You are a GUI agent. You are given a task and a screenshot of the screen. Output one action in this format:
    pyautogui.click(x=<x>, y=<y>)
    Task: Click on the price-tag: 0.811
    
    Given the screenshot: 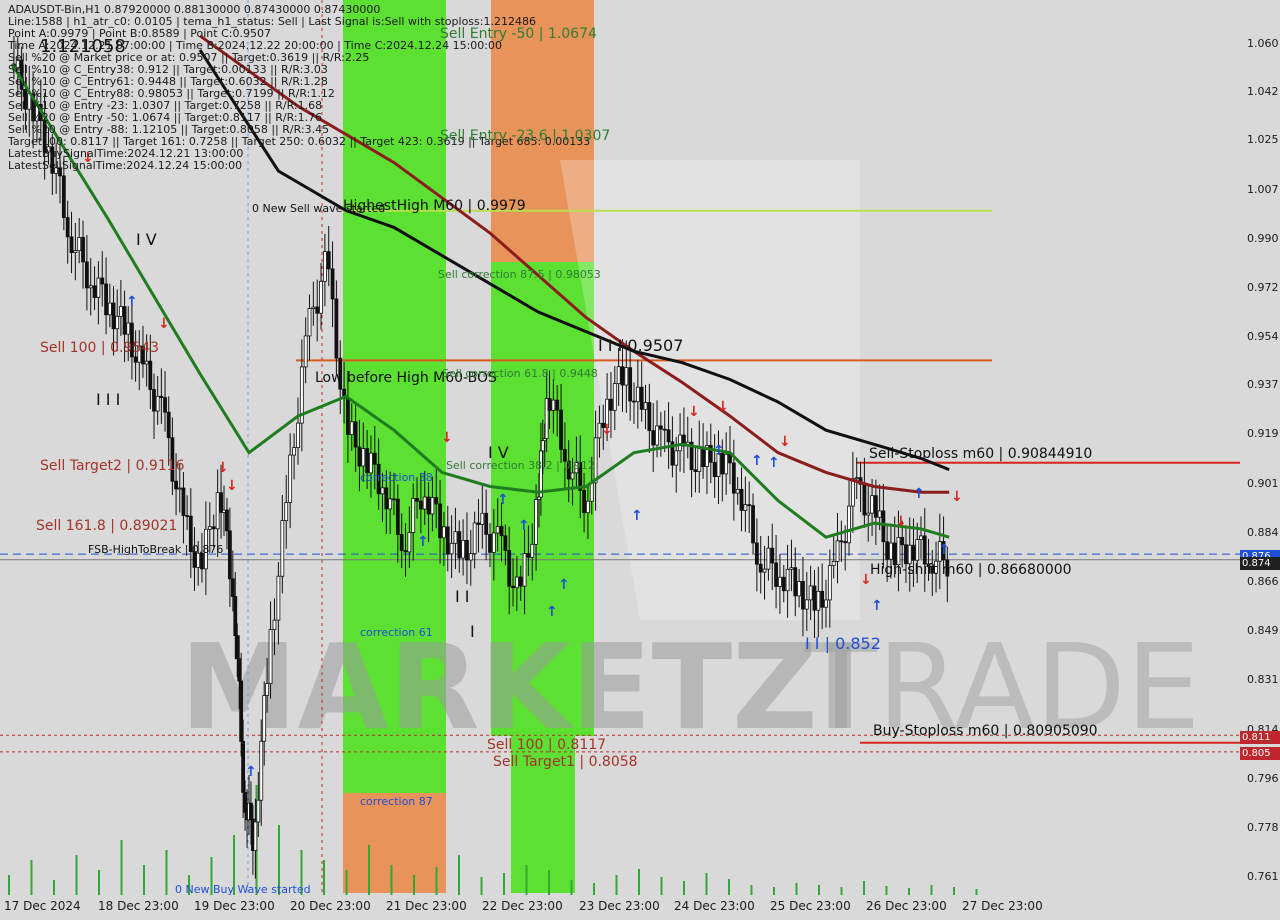 What is the action you would take?
    pyautogui.click(x=1260, y=737)
    